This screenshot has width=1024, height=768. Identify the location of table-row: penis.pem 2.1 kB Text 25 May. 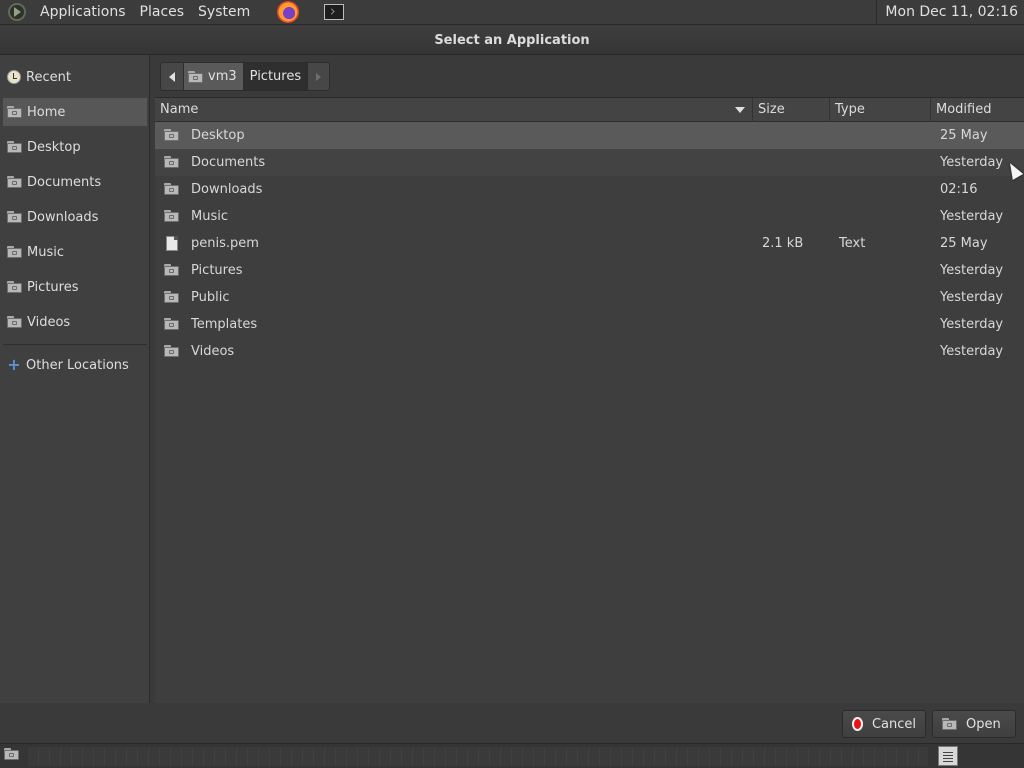
(589, 243).